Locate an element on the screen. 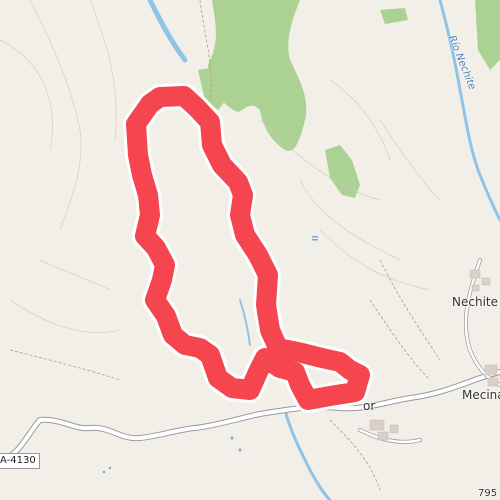 Image resolution: width=500 pixels, height=500 pixels. road-shield-a4130: A-4130 is located at coordinates (20, 461).